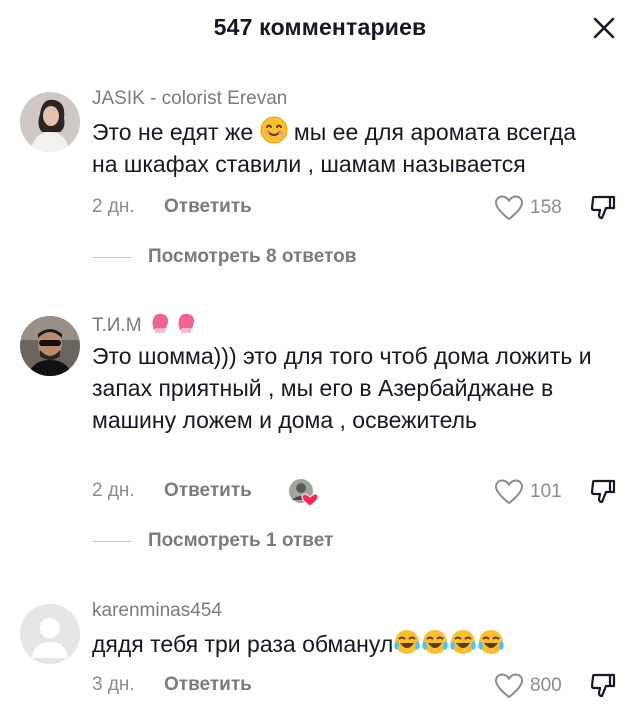 The height and width of the screenshot is (719, 640). I want to click on comment-text: дядя тебя три раза обманул, so click(352, 644).